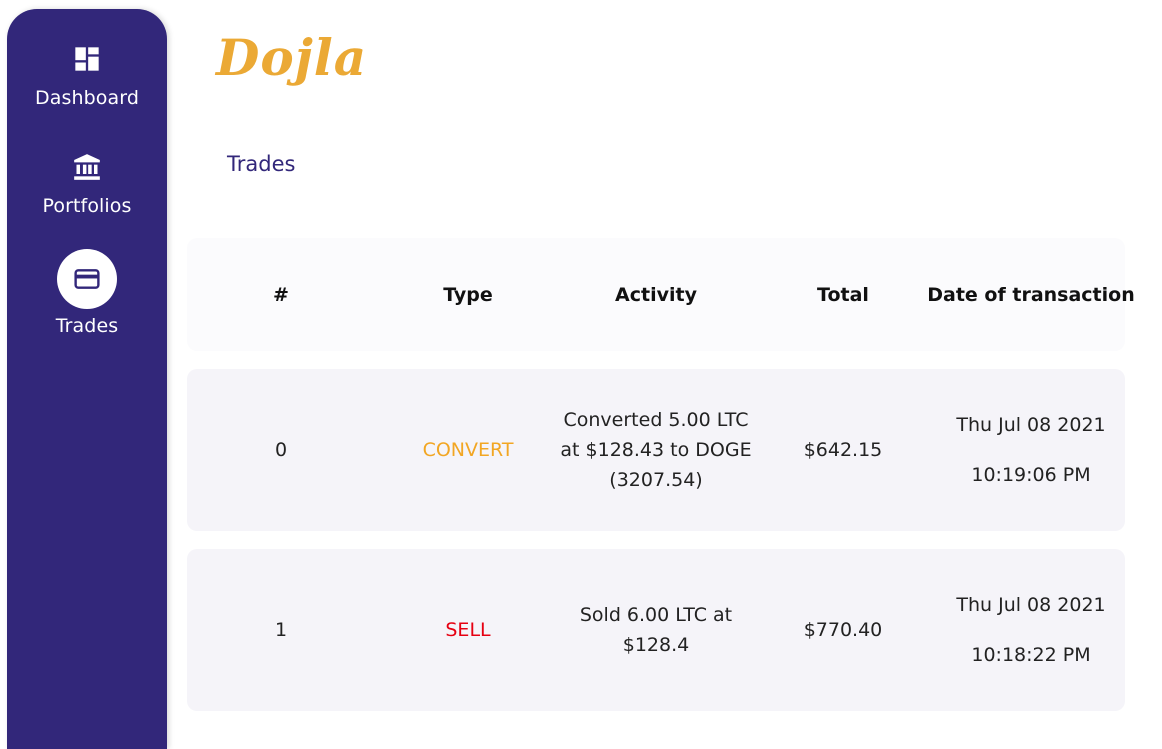 This screenshot has width=1162, height=749. What do you see at coordinates (1031, 450) in the screenshot?
I see `row-date: Thu Jul 08 2021 10:19:06 PM` at bounding box center [1031, 450].